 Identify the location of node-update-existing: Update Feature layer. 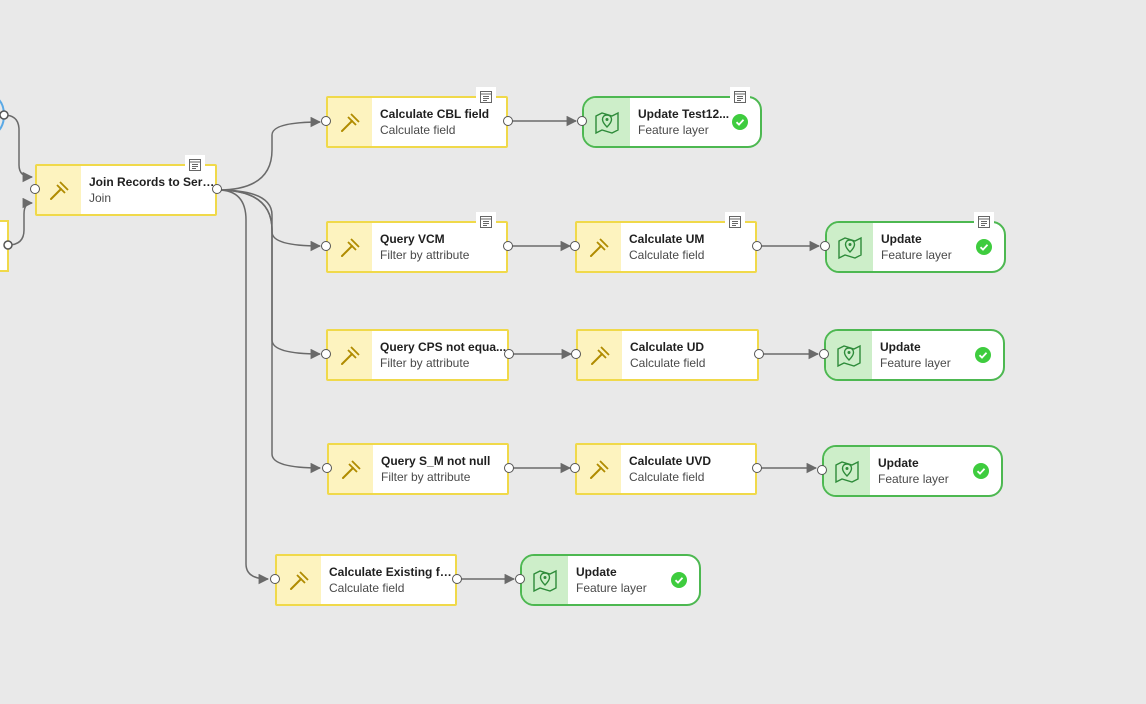
(608, 580).